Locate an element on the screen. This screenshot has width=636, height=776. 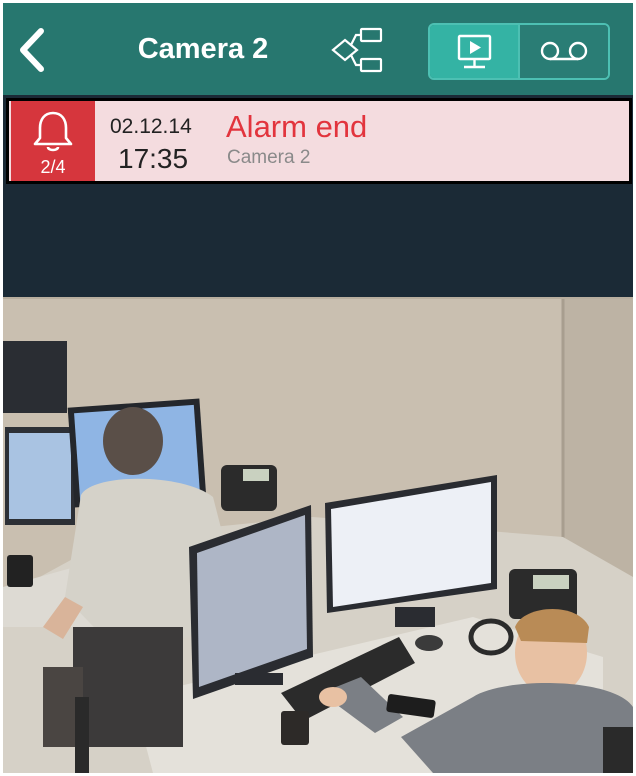
layout-button is located at coordinates (357, 50).